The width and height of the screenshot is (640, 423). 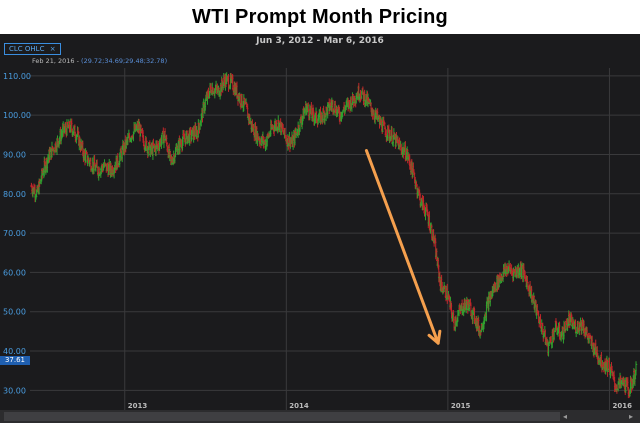 What do you see at coordinates (14, 312) in the screenshot?
I see `y-tick-label: 50.00` at bounding box center [14, 312].